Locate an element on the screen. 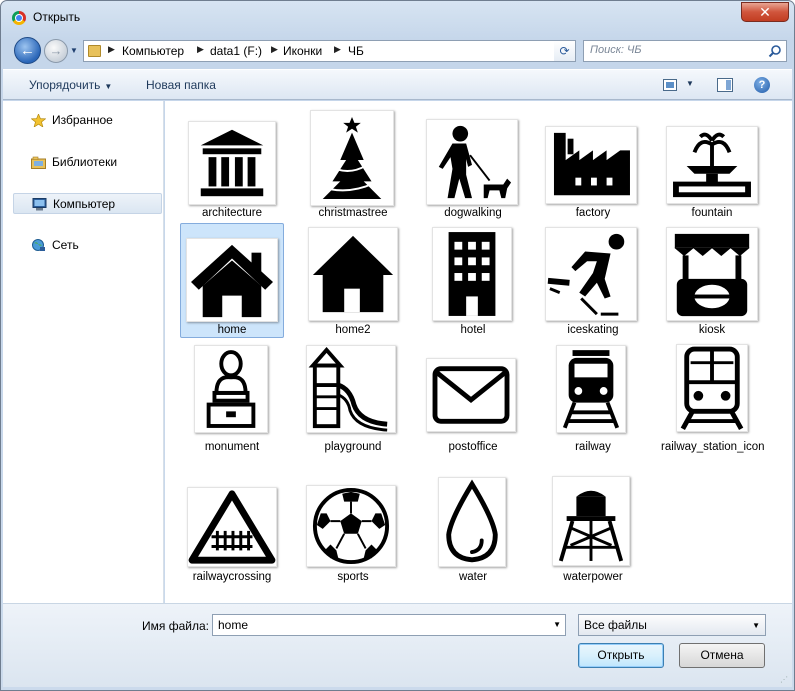  file-name: railway is located at coordinates (593, 447).